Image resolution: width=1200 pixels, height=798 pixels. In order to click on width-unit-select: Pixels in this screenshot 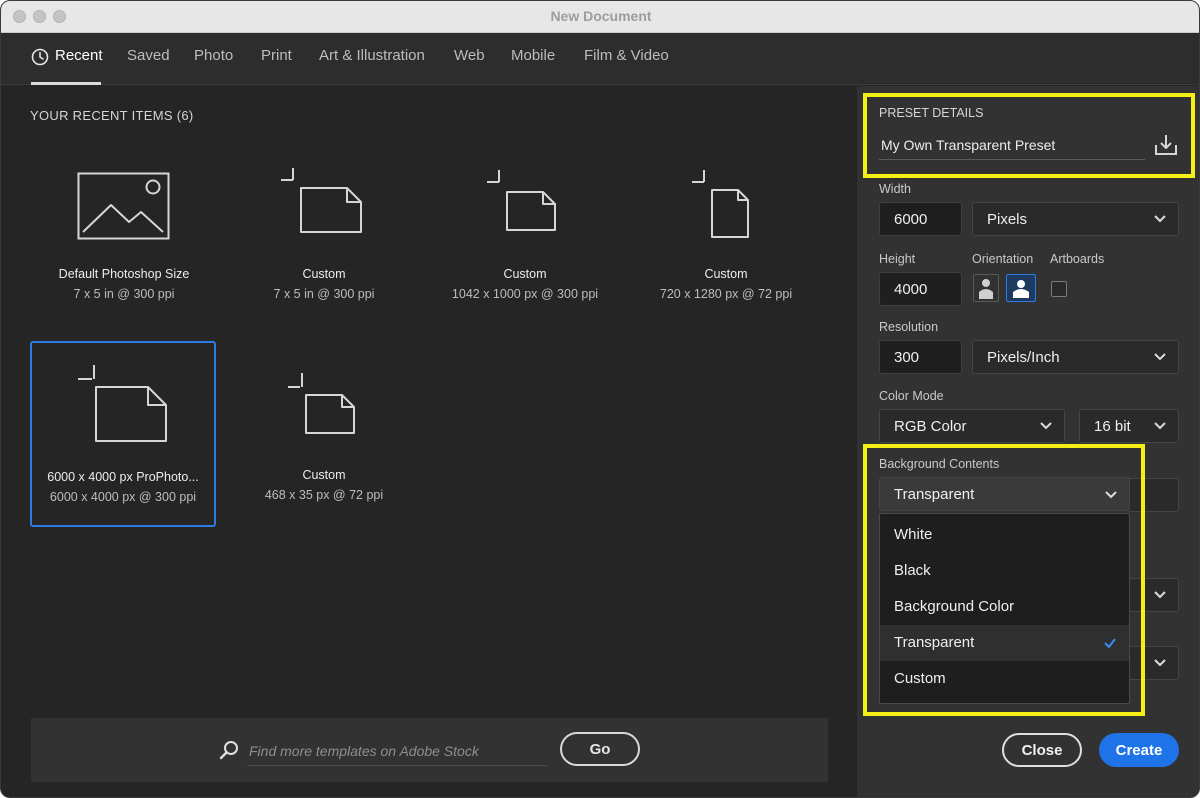, I will do `click(1075, 219)`.